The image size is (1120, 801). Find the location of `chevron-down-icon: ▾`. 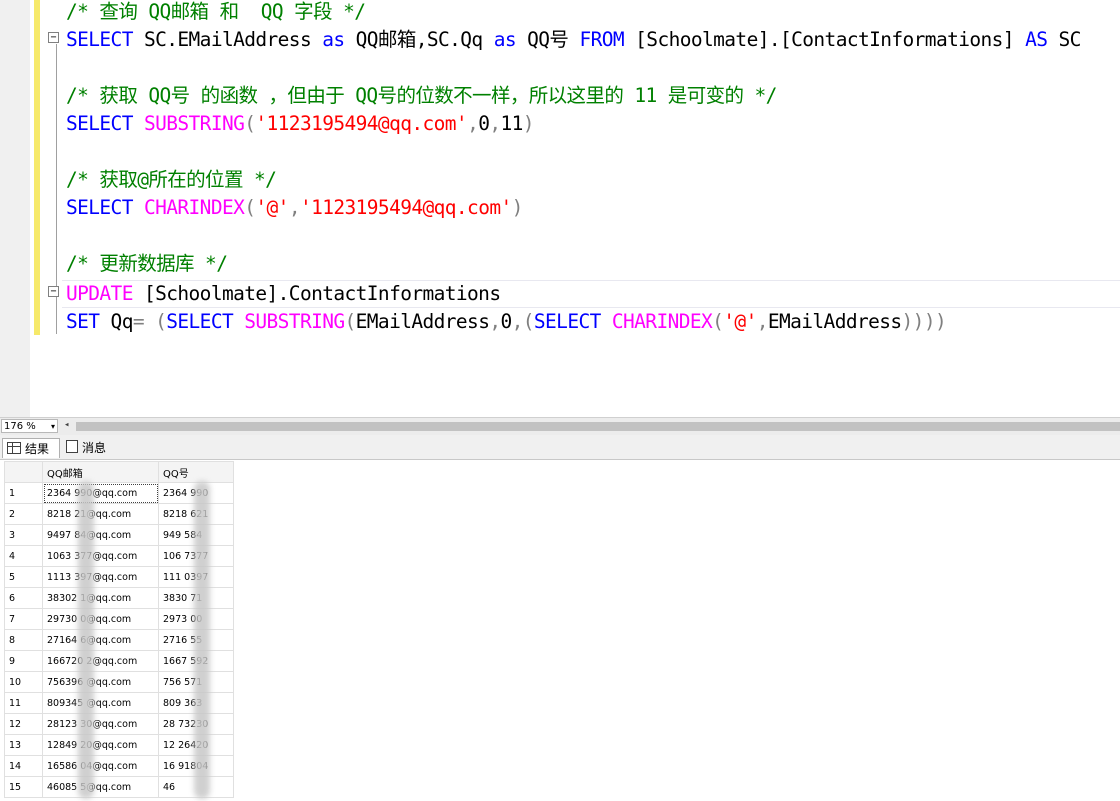

chevron-down-icon: ▾ is located at coordinates (53, 427).